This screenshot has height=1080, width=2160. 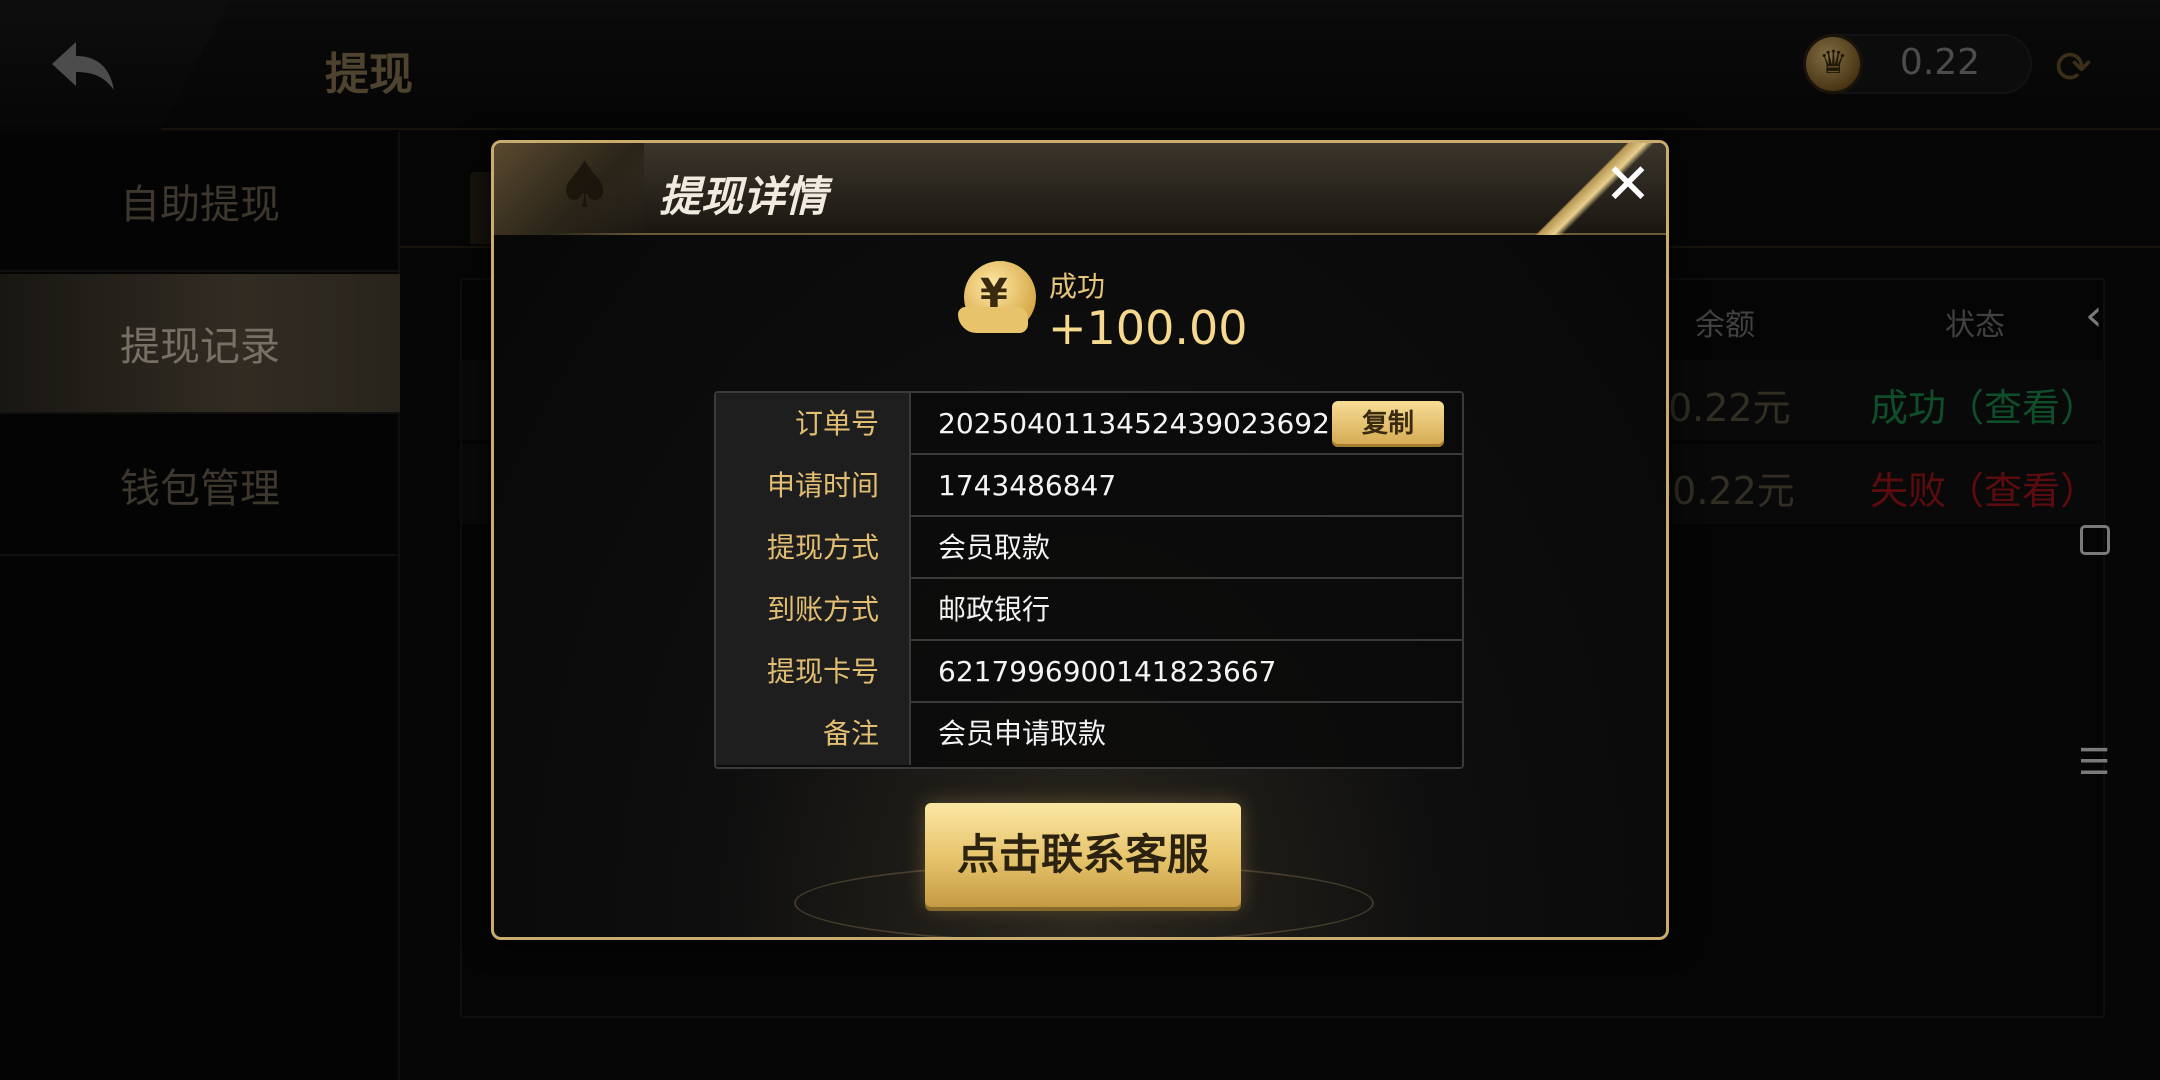 What do you see at coordinates (1077, 286) in the screenshot?
I see `status-label: 成功` at bounding box center [1077, 286].